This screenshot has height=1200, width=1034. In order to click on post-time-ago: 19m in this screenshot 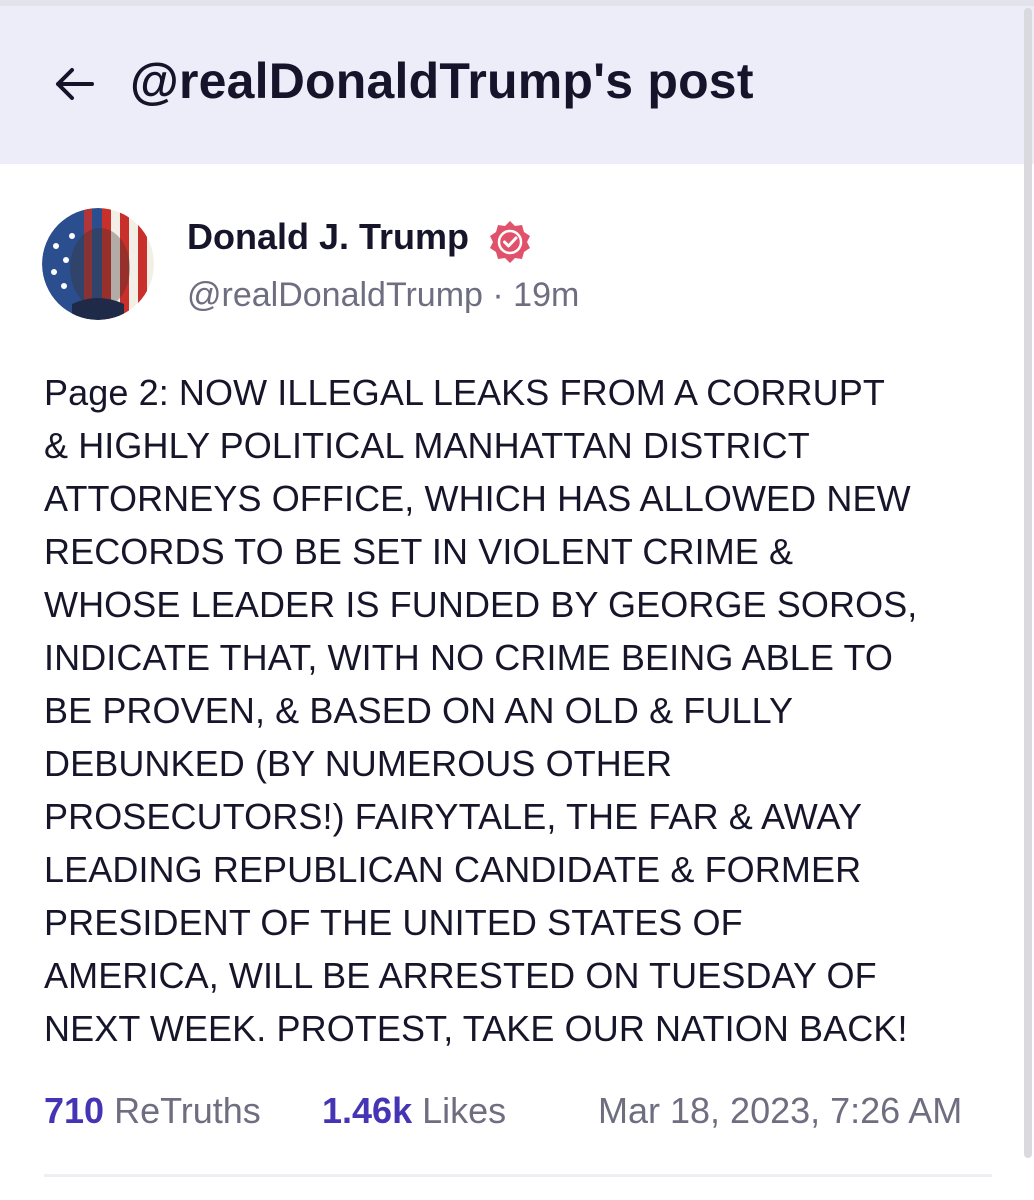, I will do `click(546, 295)`.